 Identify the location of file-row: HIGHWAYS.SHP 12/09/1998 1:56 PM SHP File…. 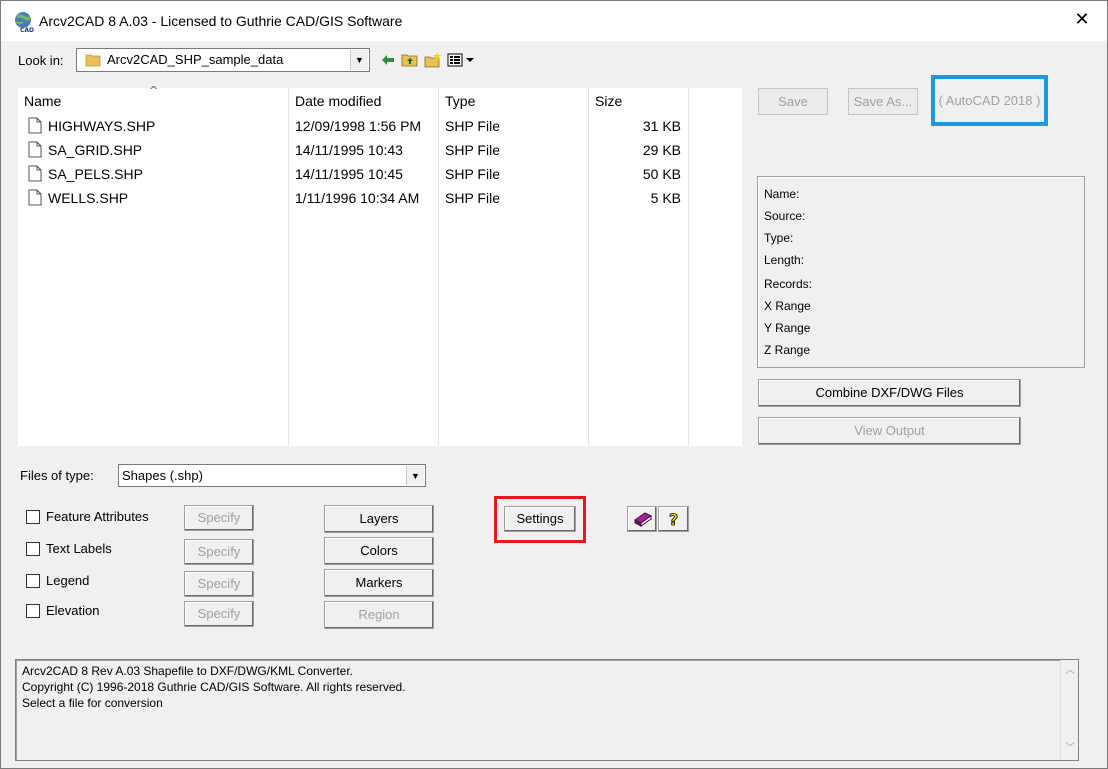
(380, 126).